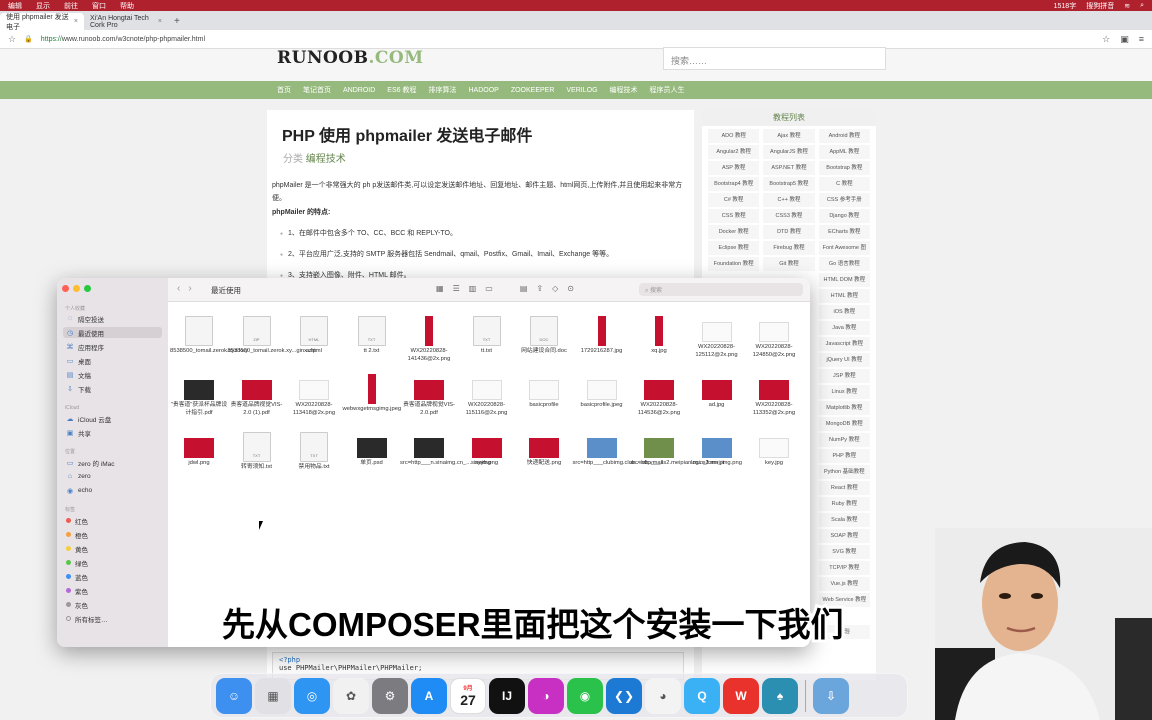  I want to click on tag-item: 紫色, so click(112, 590).